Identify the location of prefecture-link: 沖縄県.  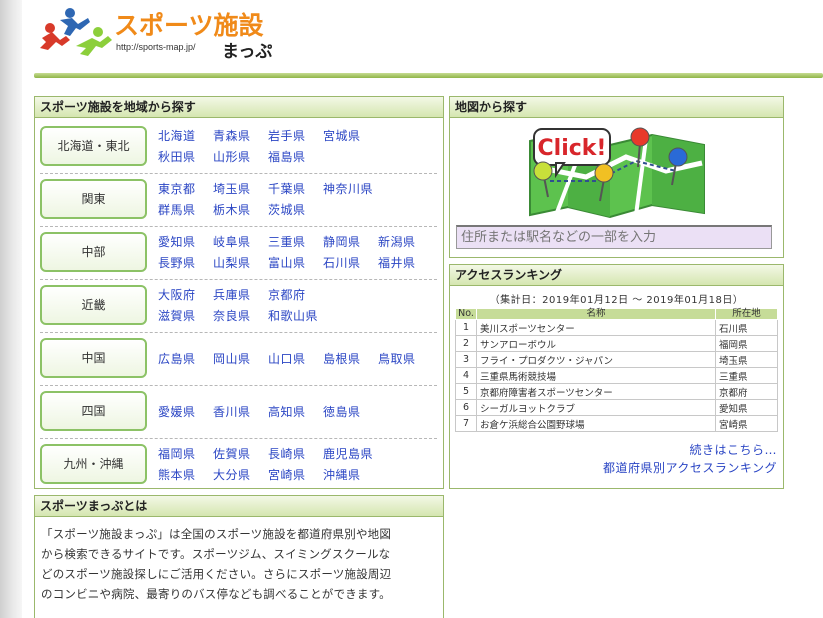
(342, 474).